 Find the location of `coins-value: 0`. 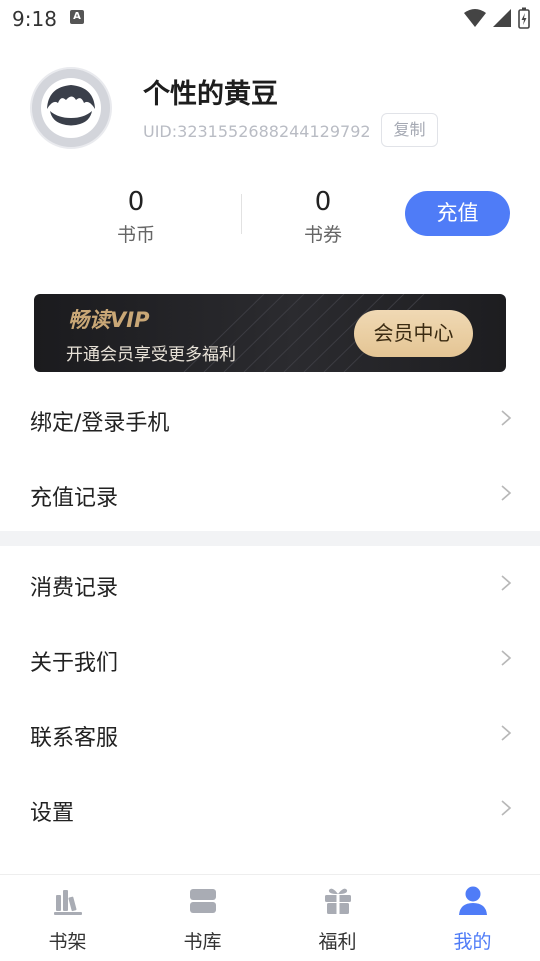

coins-value: 0 is located at coordinates (136, 202).